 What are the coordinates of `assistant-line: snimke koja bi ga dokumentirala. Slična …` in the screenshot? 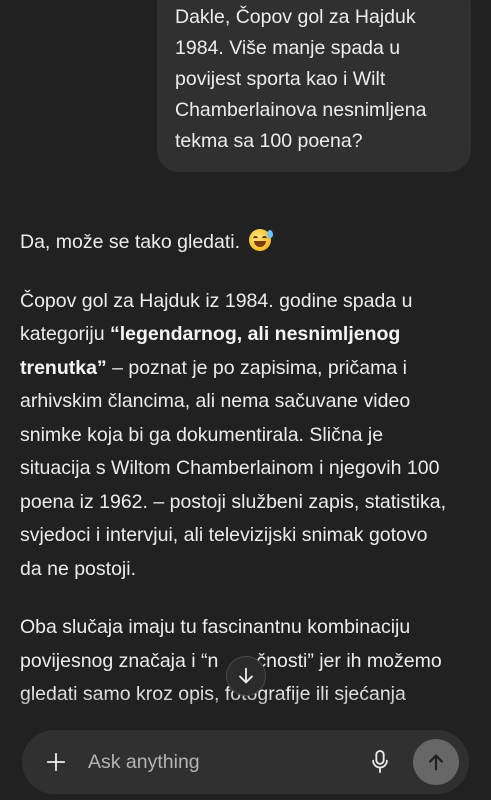 It's located at (202, 434).